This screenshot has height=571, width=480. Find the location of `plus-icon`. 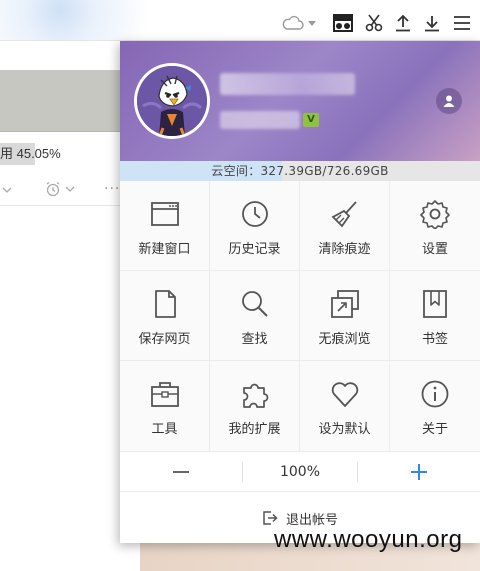

plus-icon is located at coordinates (419, 472).